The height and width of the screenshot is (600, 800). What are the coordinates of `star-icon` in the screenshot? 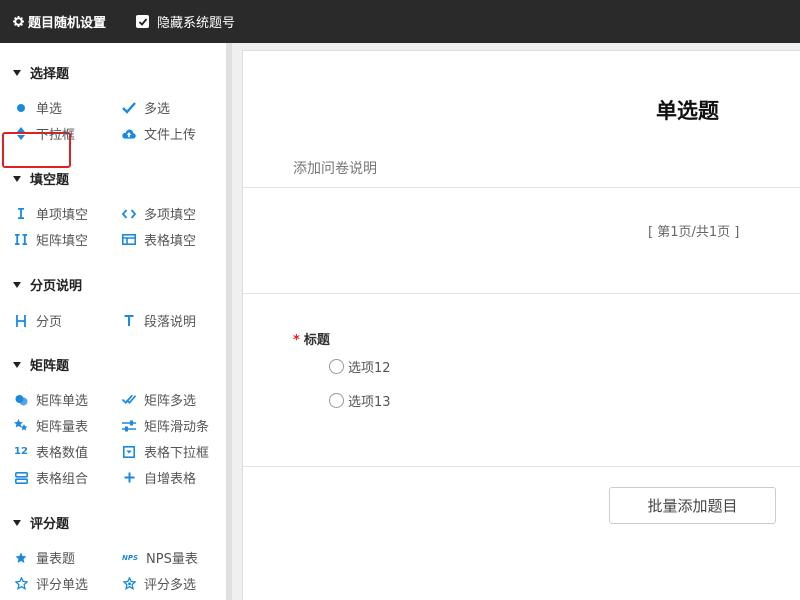 It's located at (21, 558).